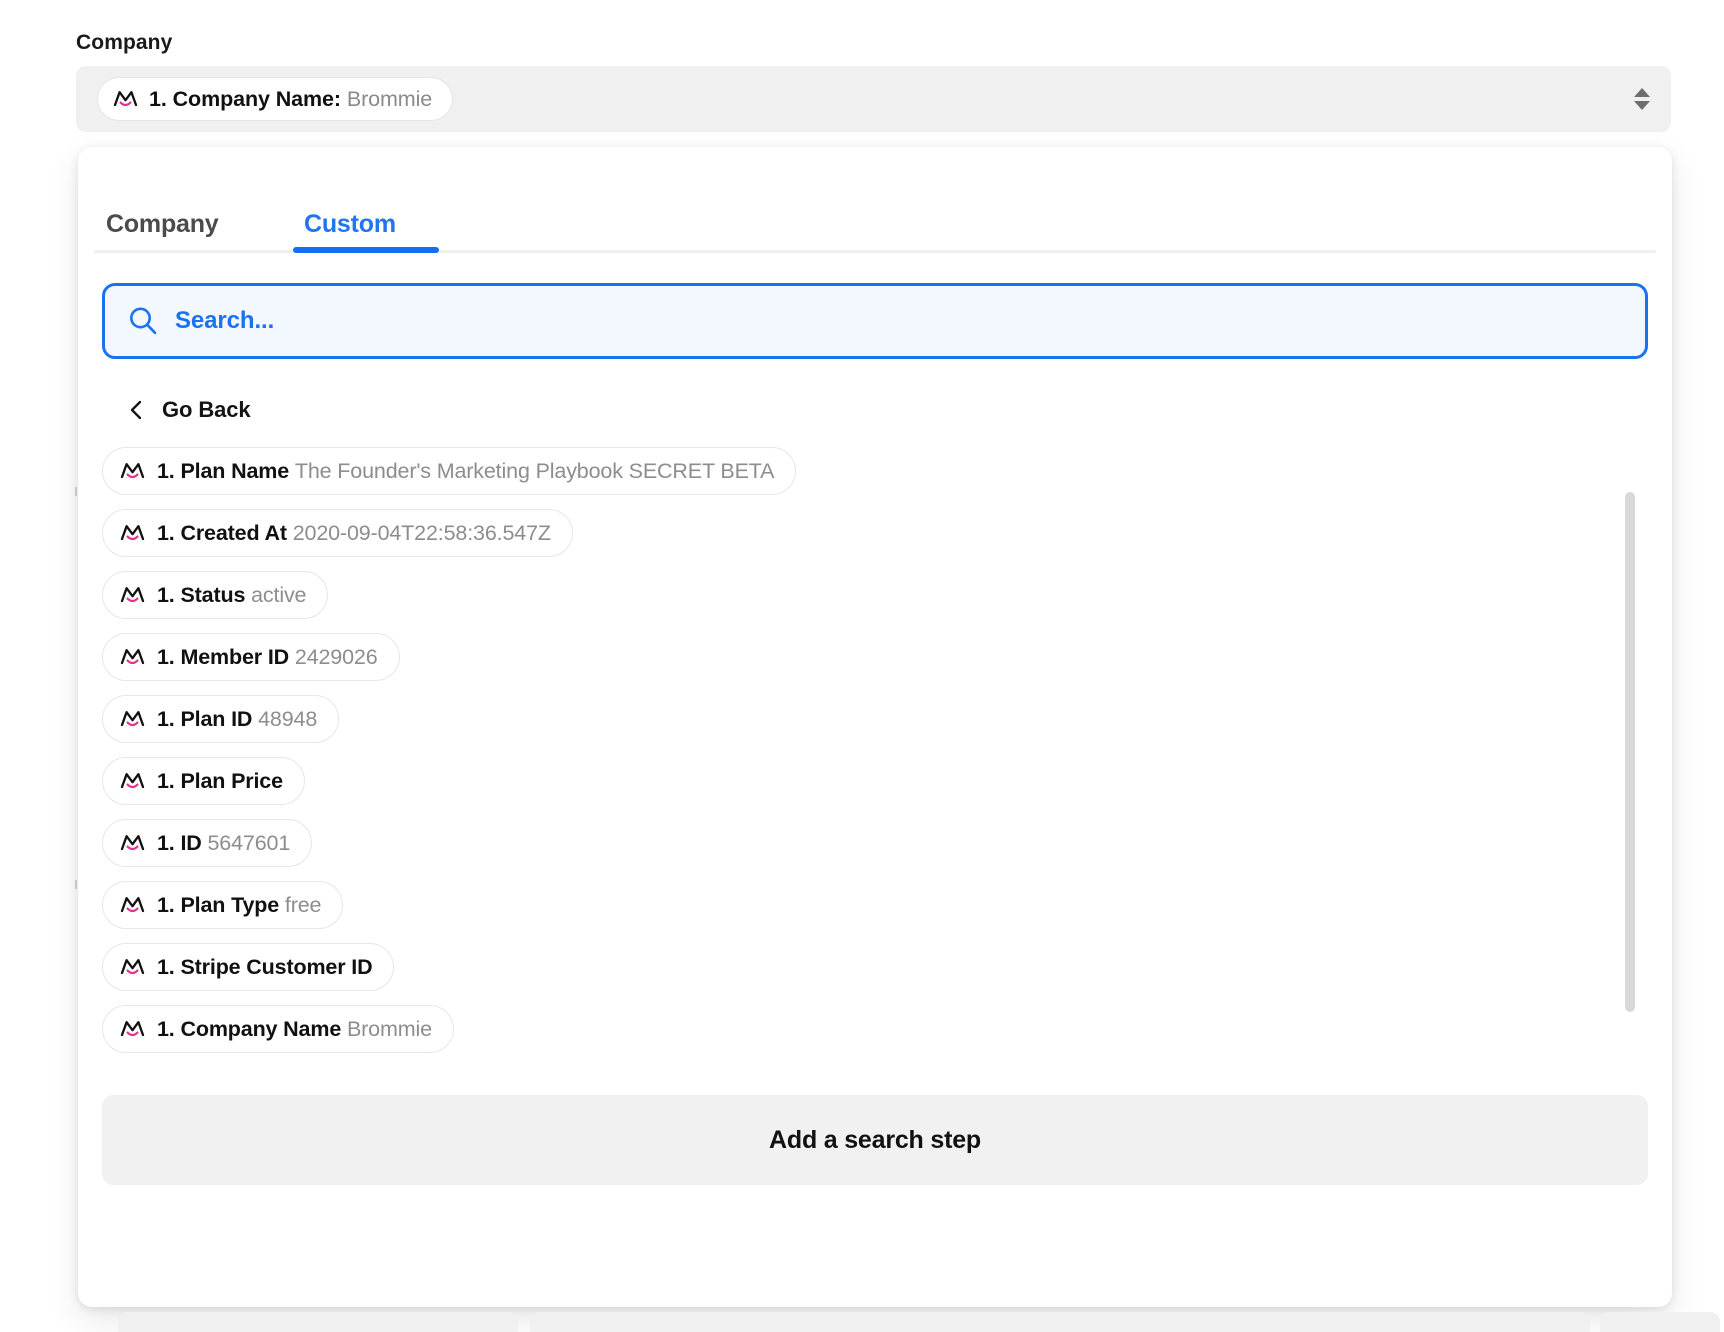 The width and height of the screenshot is (1724, 1332). I want to click on tab-company: Company, so click(162, 224).